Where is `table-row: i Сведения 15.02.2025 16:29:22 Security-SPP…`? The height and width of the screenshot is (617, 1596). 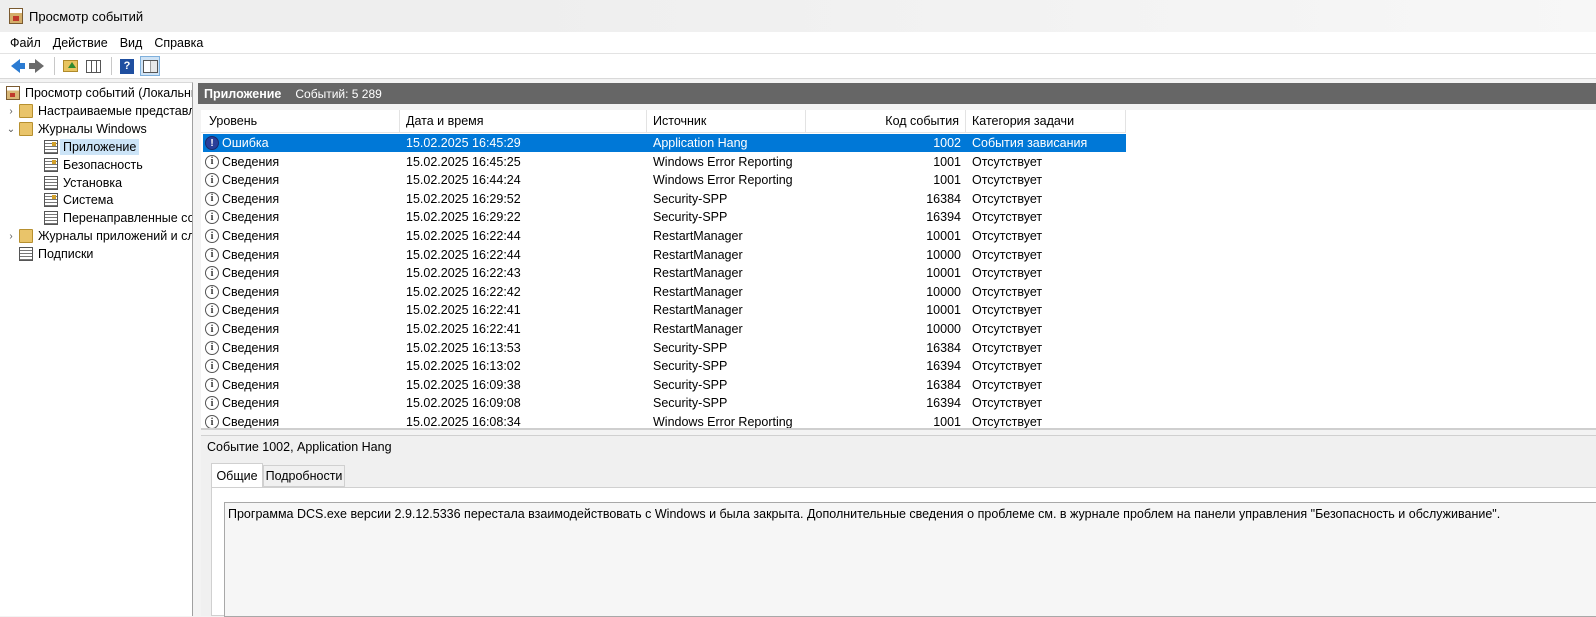
table-row: i Сведения 15.02.2025 16:29:22 Security-SPP… is located at coordinates (664, 217).